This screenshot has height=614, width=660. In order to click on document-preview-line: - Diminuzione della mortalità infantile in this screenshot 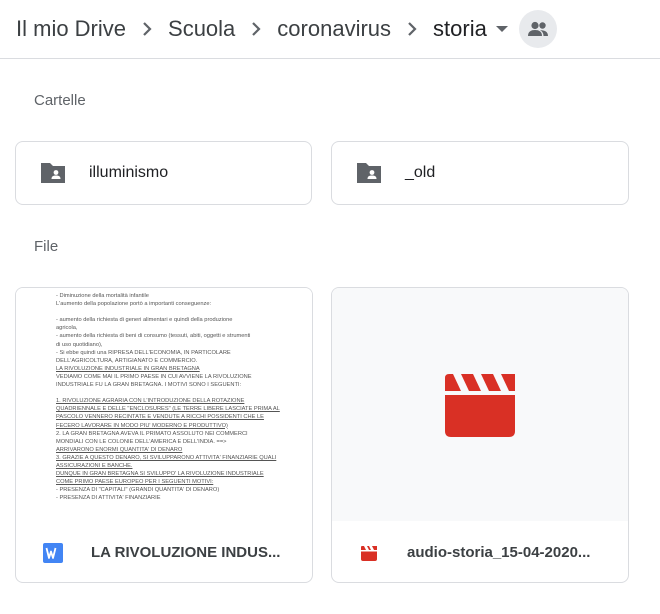, I will do `click(102, 296)`.